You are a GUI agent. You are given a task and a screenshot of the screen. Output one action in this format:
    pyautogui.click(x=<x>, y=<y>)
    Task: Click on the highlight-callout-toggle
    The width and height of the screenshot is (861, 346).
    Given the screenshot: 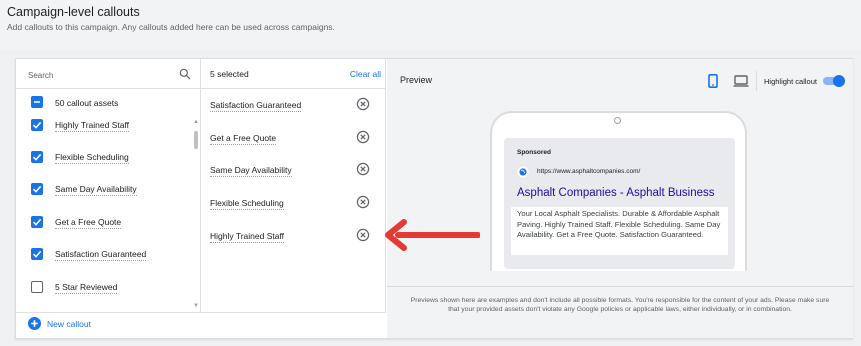 What is the action you would take?
    pyautogui.click(x=834, y=81)
    